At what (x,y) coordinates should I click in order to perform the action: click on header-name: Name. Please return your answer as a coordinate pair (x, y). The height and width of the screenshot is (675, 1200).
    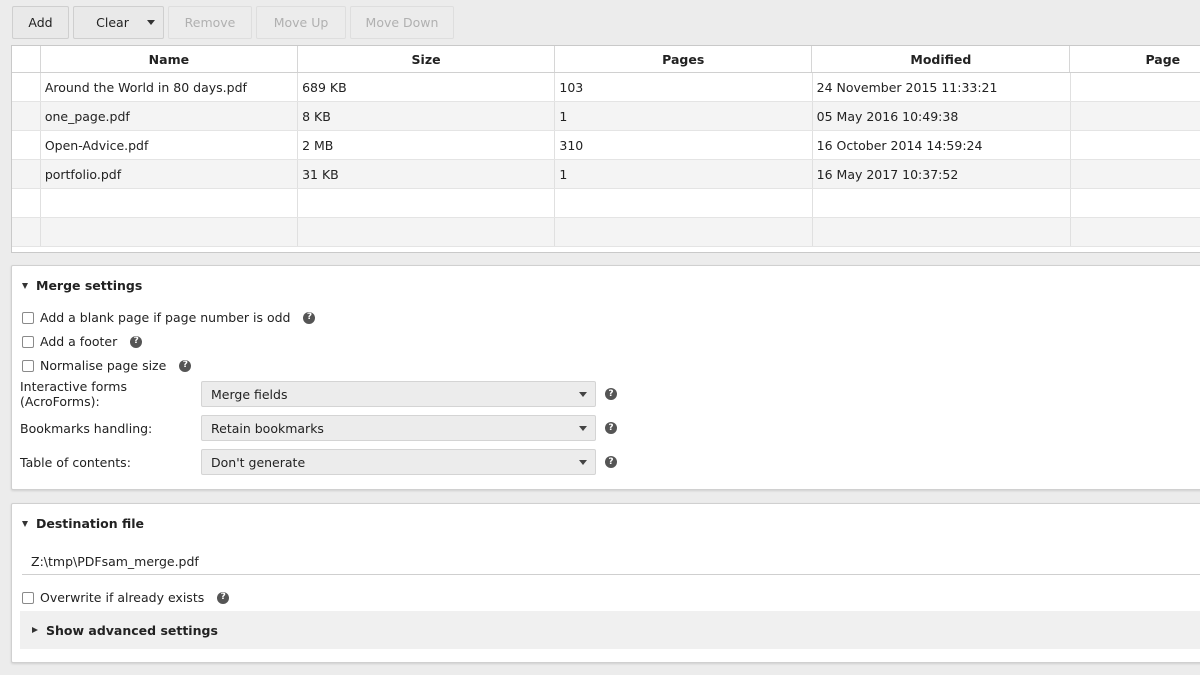
    Looking at the image, I should click on (169, 59).